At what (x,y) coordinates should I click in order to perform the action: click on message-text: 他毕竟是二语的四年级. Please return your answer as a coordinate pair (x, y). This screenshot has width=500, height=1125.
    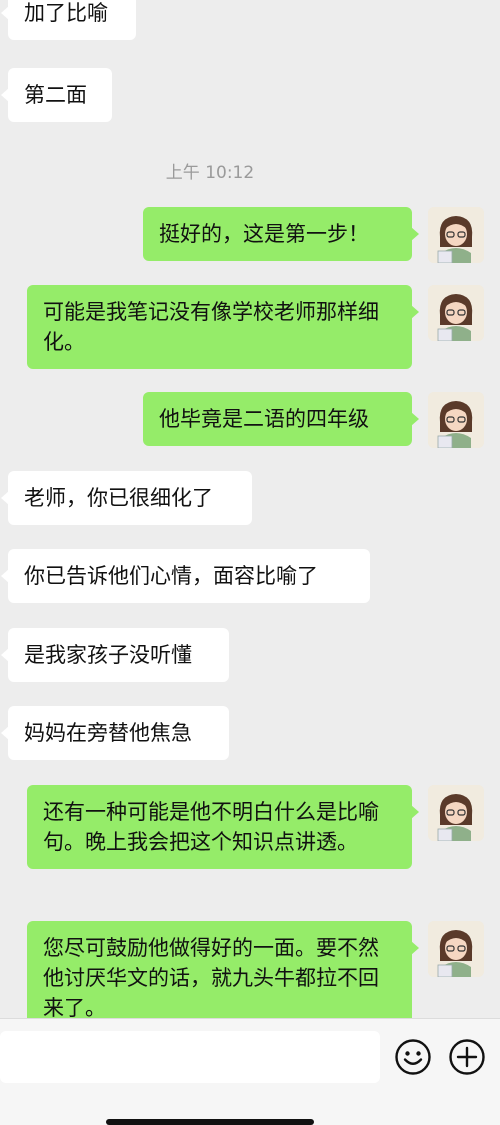
    Looking at the image, I should click on (264, 419).